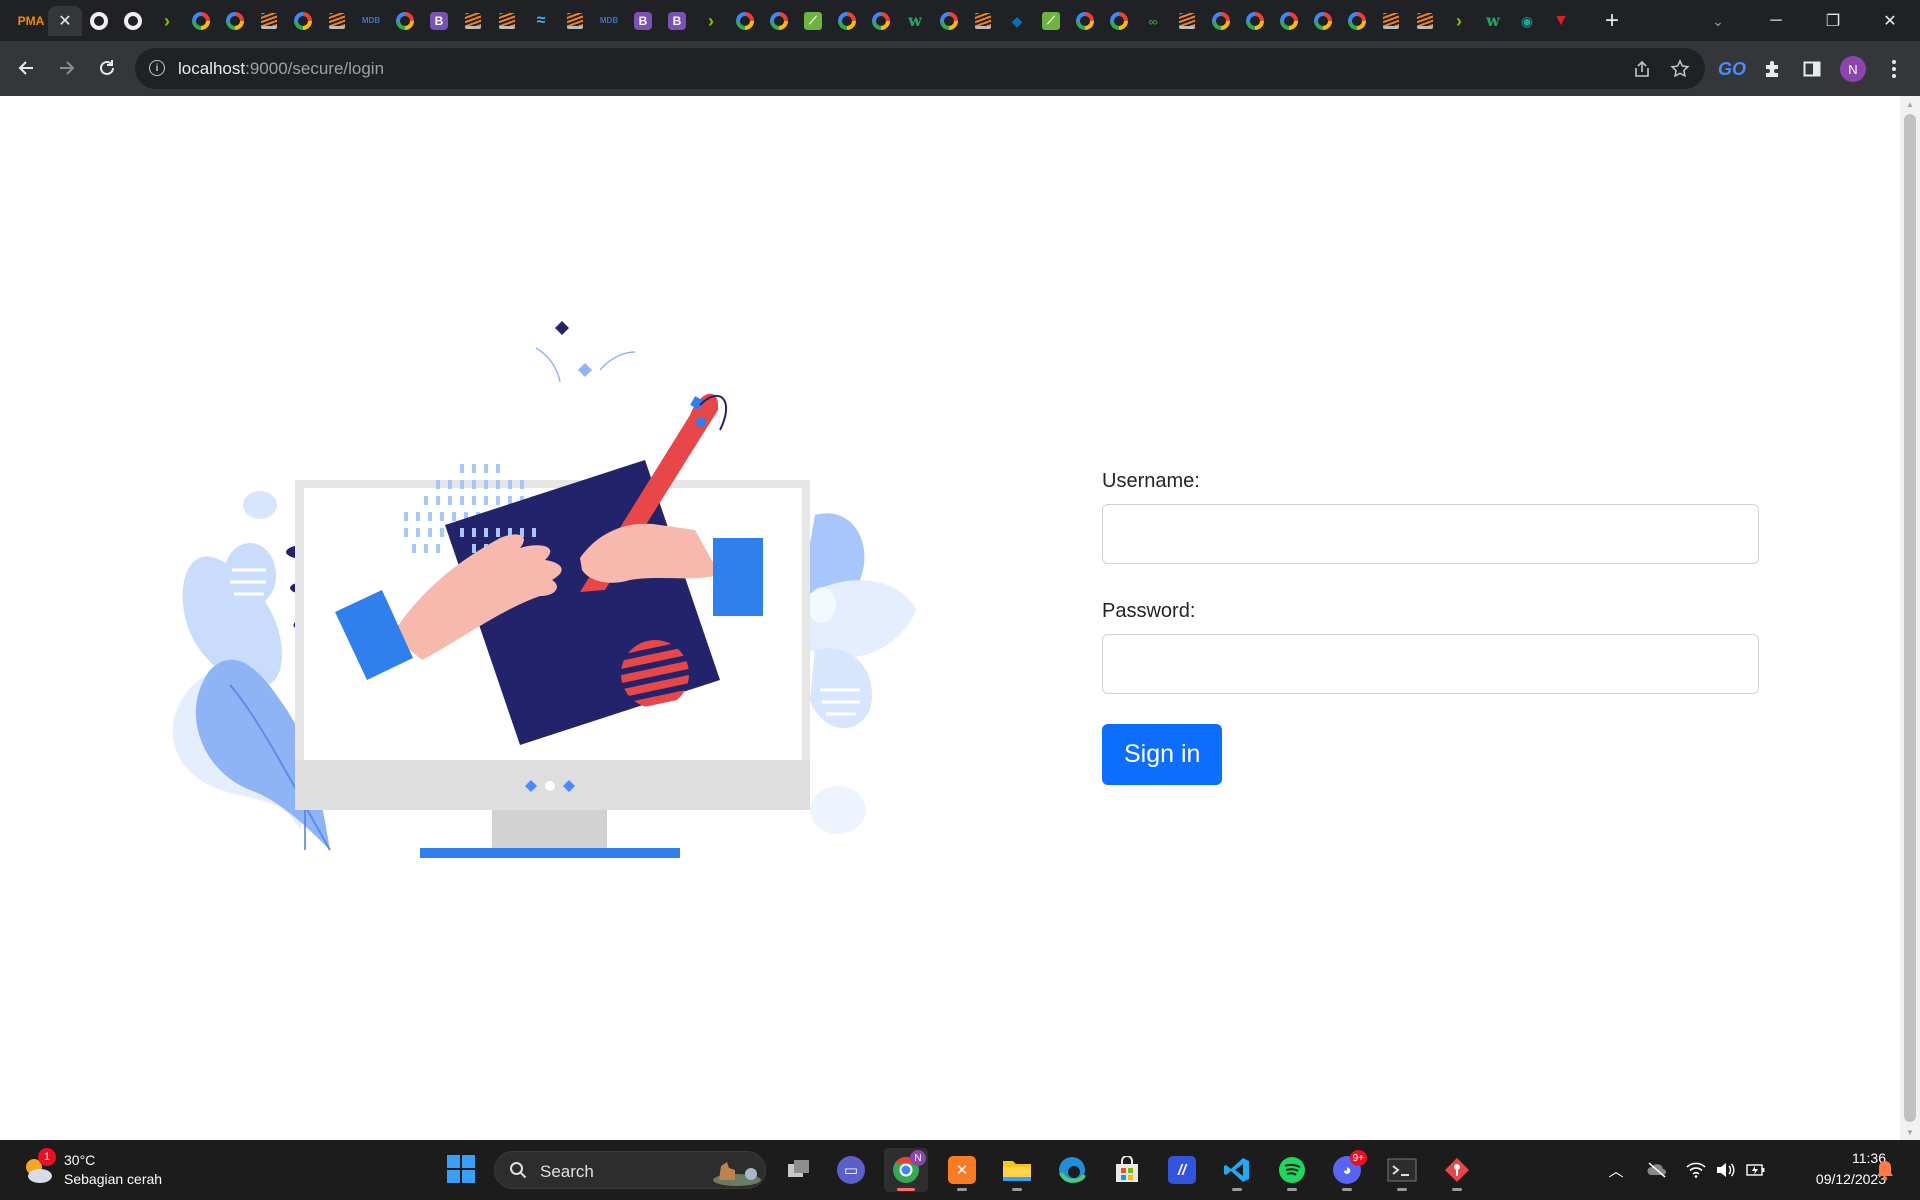 This screenshot has width=1920, height=1200. Describe the element at coordinates (66, 68) in the screenshot. I see `forward-button` at that location.